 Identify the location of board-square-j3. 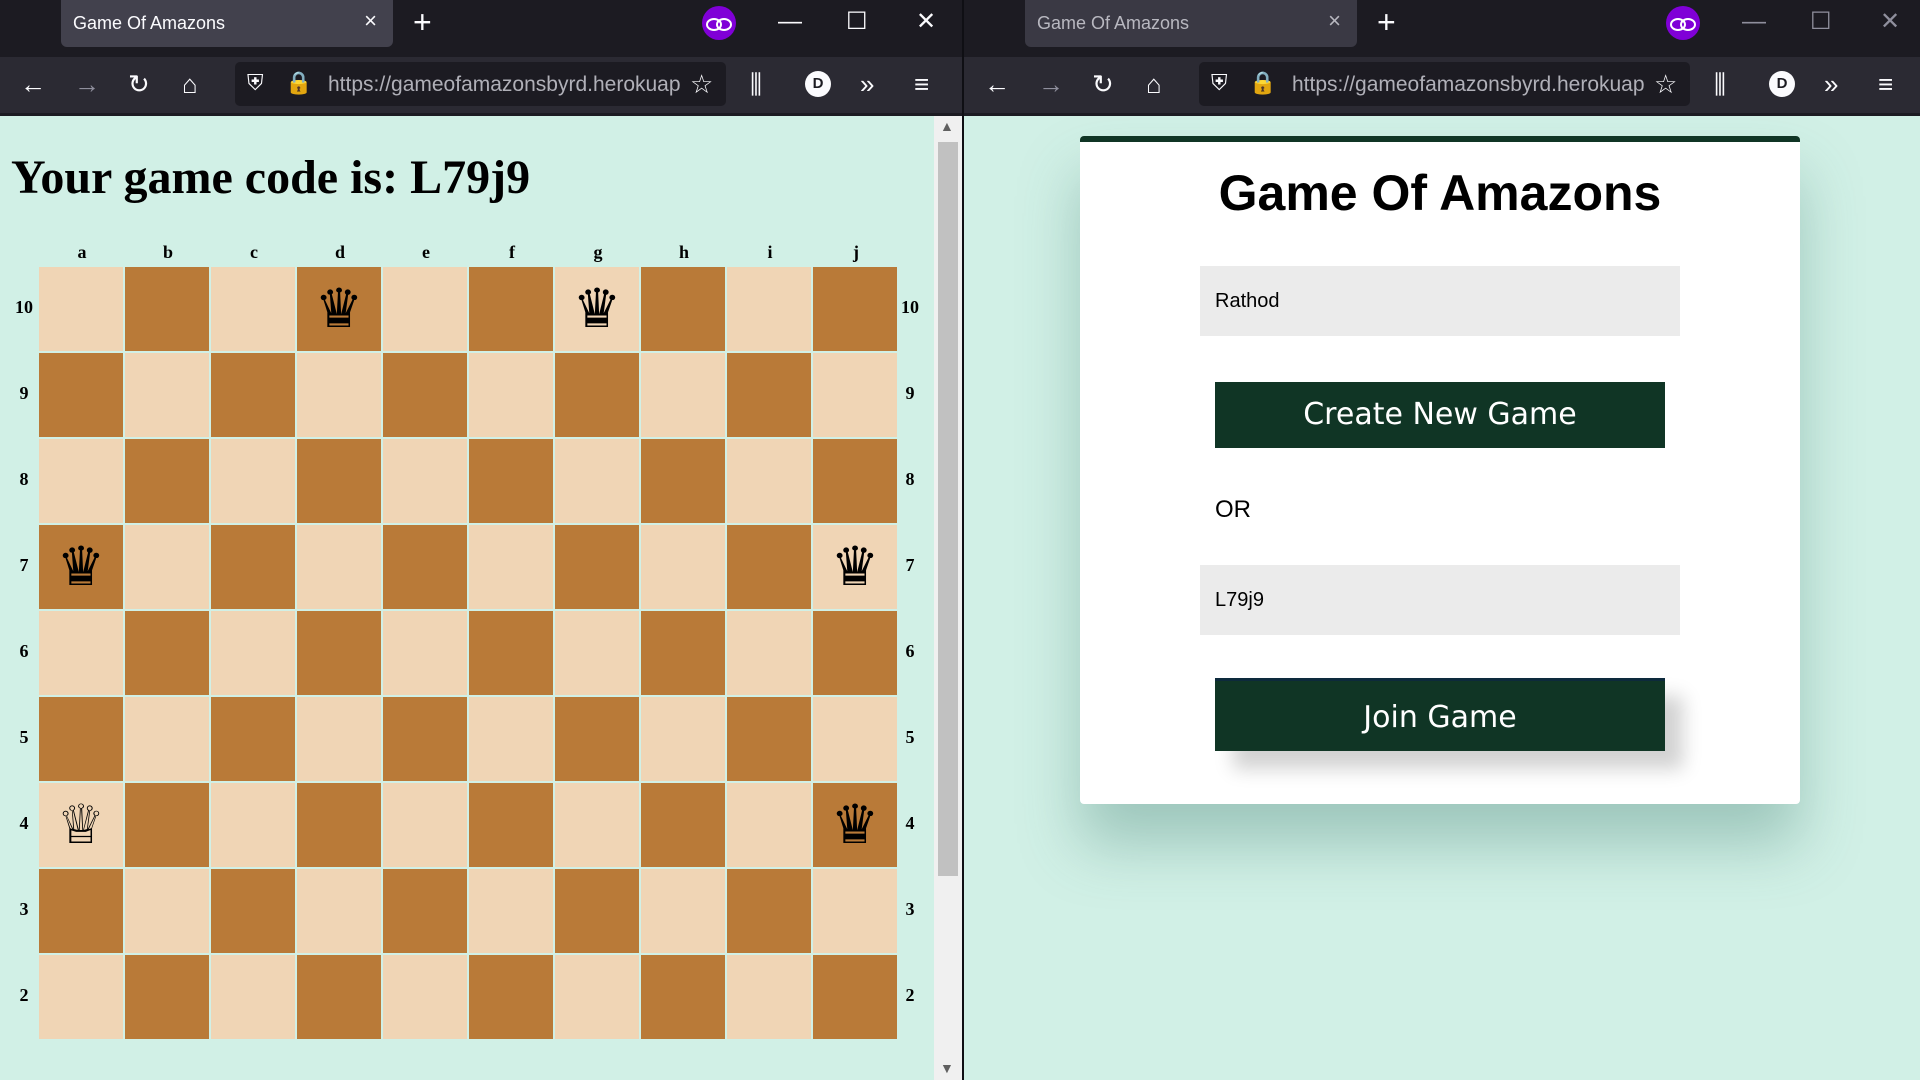
(855, 911).